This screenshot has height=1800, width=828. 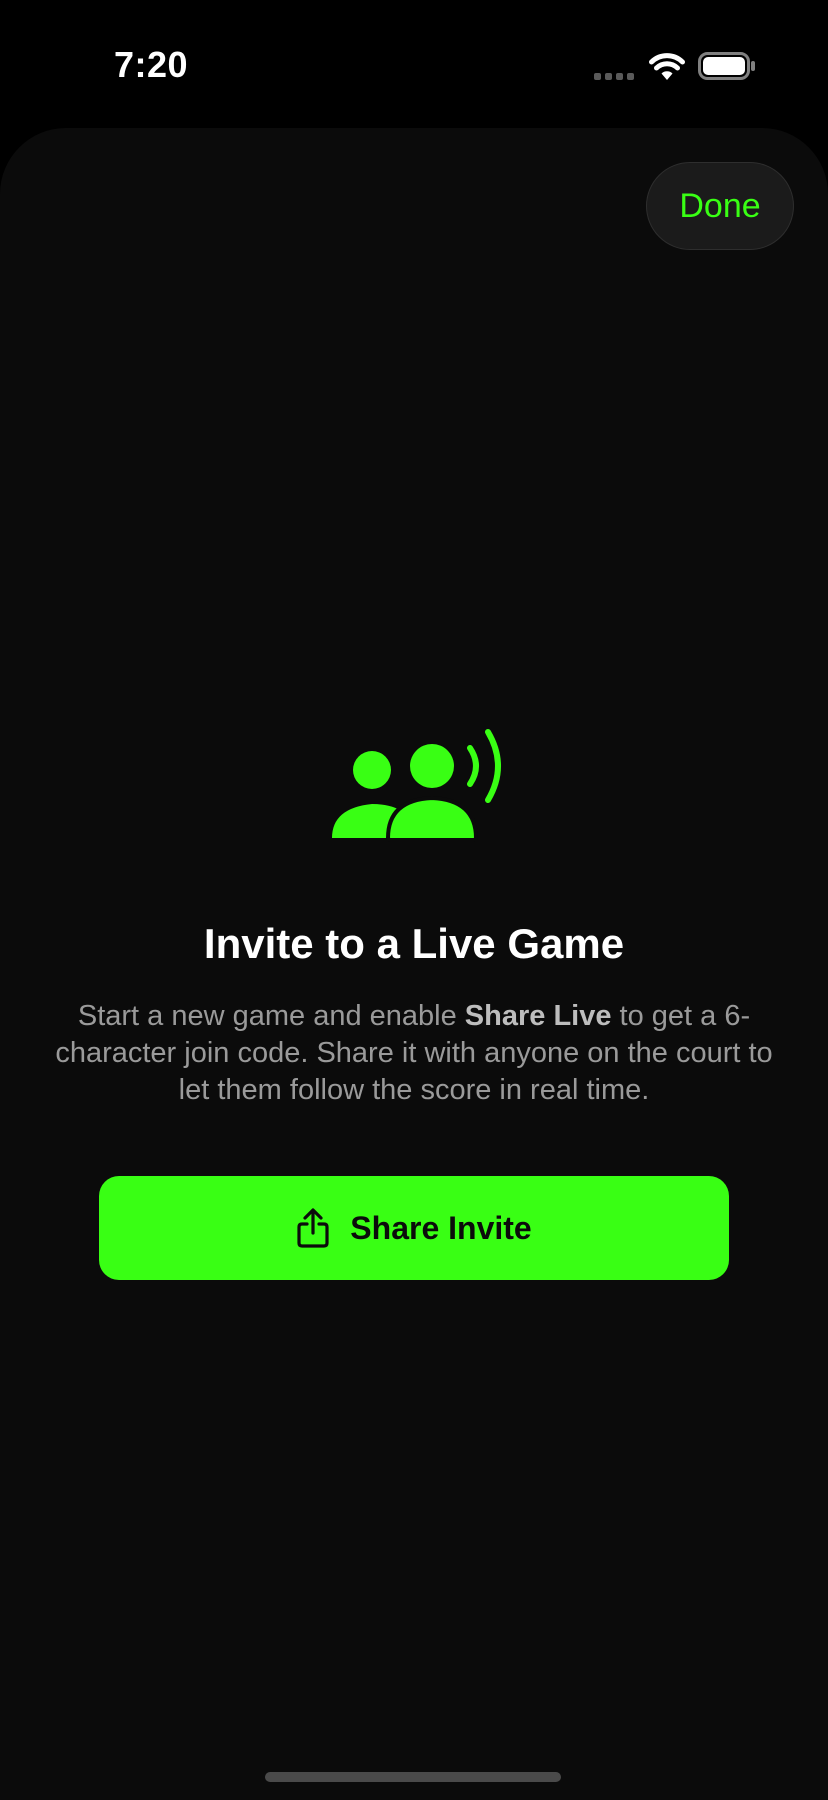 What do you see at coordinates (441, 1227) in the screenshot?
I see `share-invite-label: Share Invite` at bounding box center [441, 1227].